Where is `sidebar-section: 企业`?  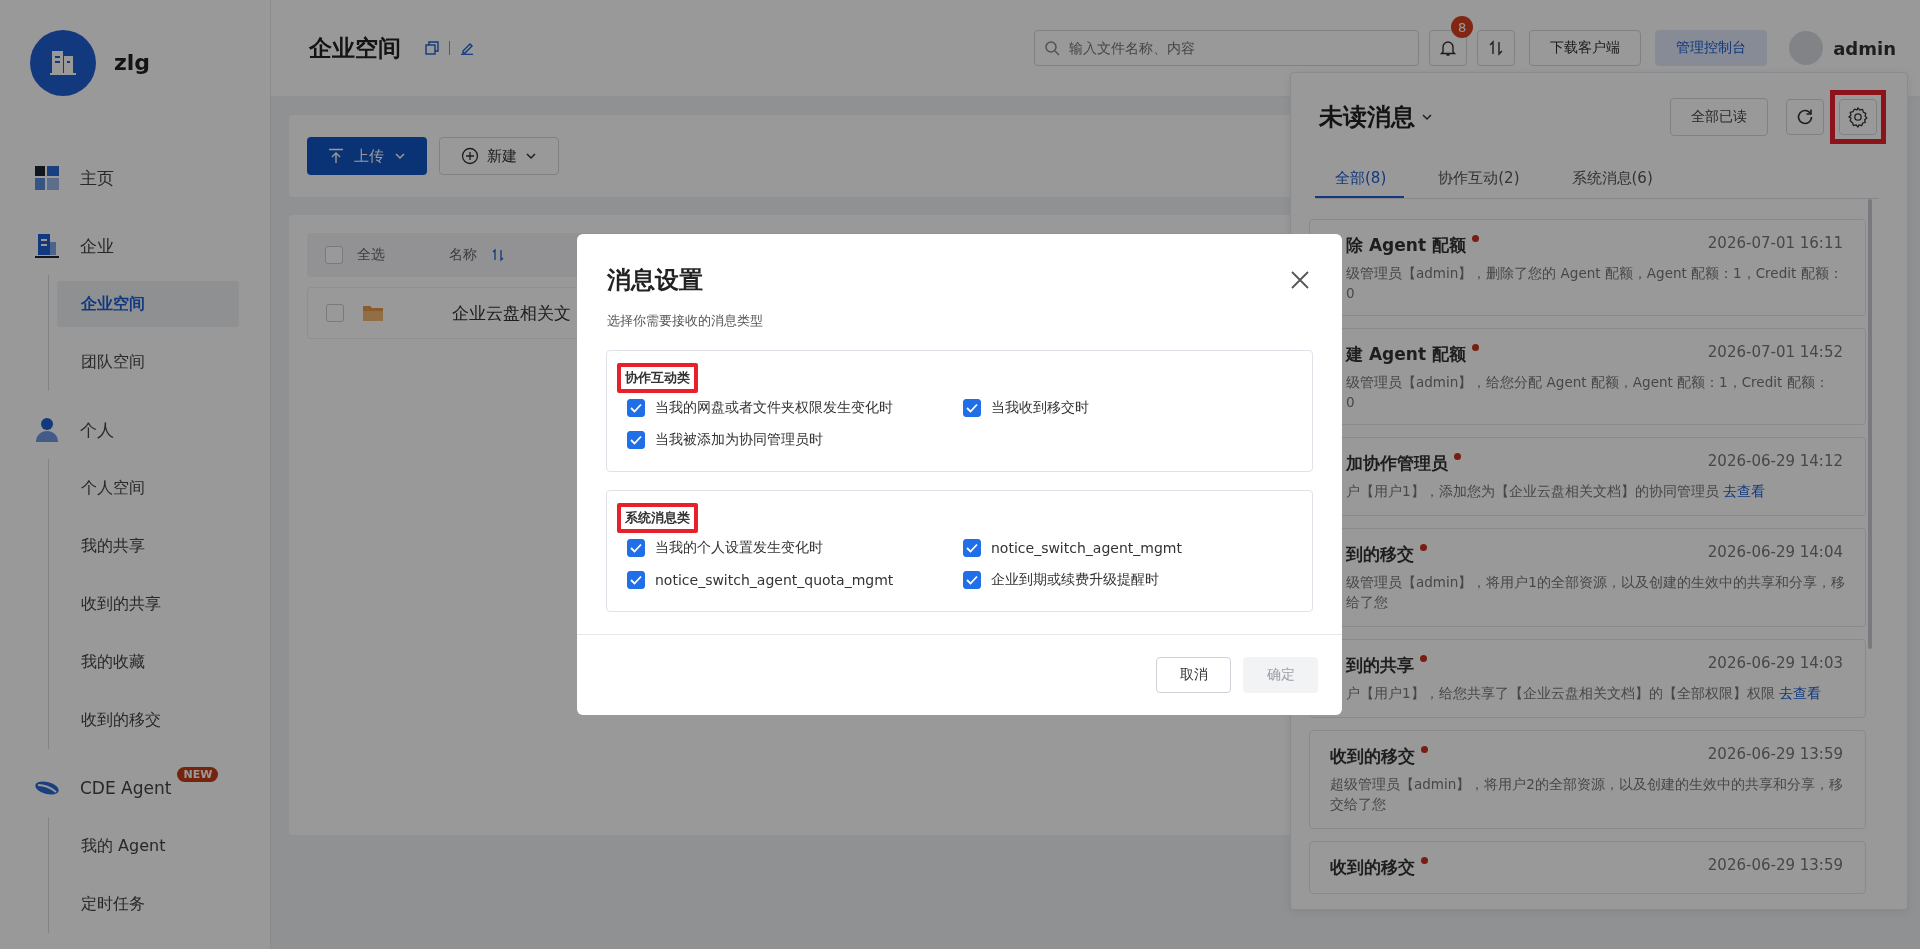 sidebar-section: 企业 is located at coordinates (135, 246).